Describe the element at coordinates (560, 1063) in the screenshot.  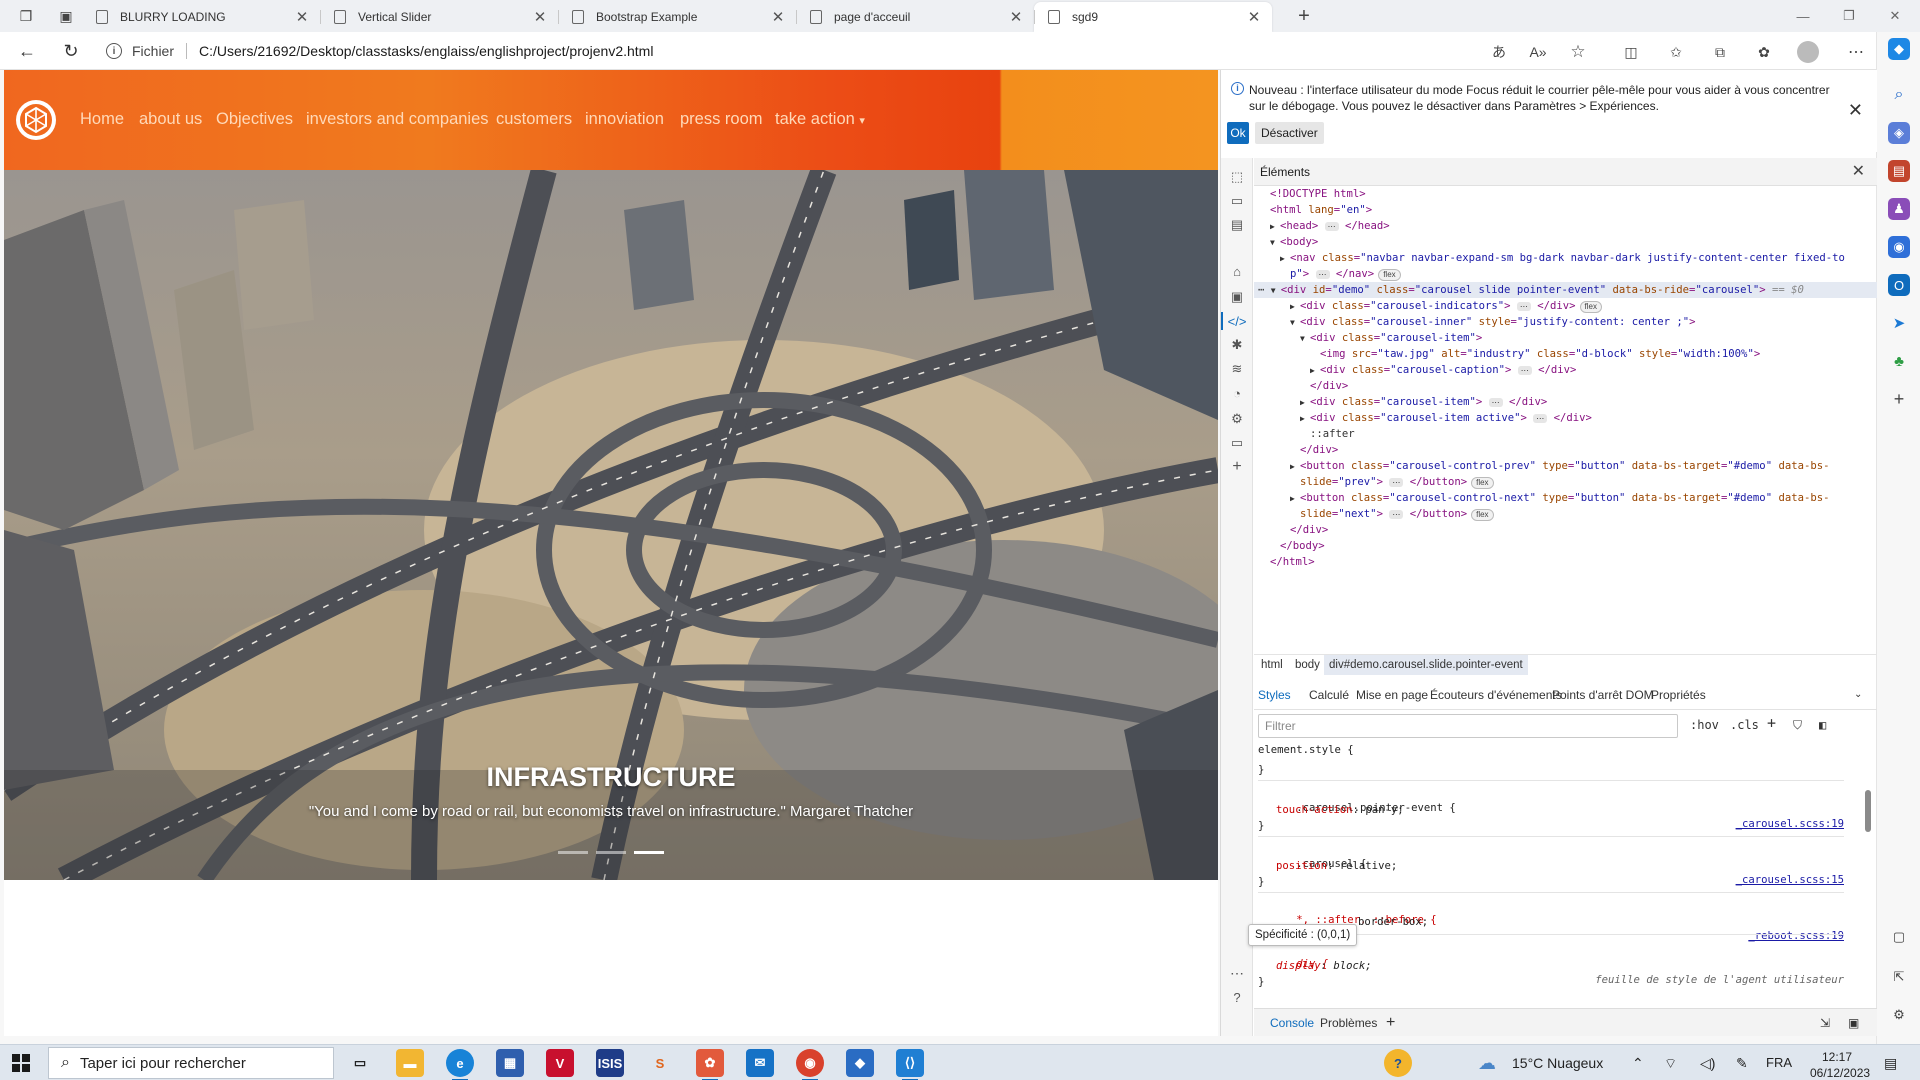
I see `antivirus-icon: V` at that location.